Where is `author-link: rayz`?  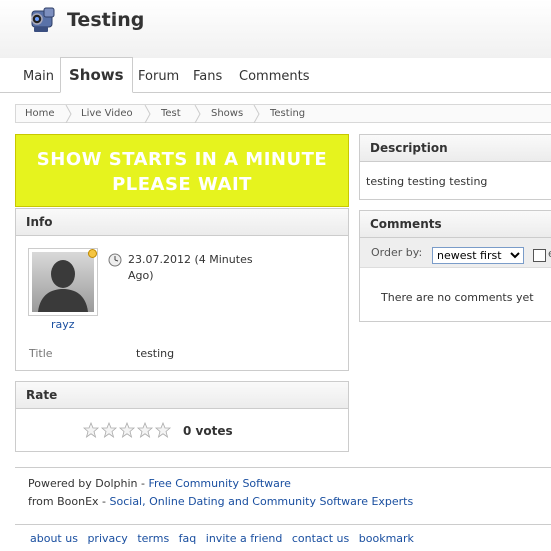
author-link: rayz is located at coordinates (63, 324).